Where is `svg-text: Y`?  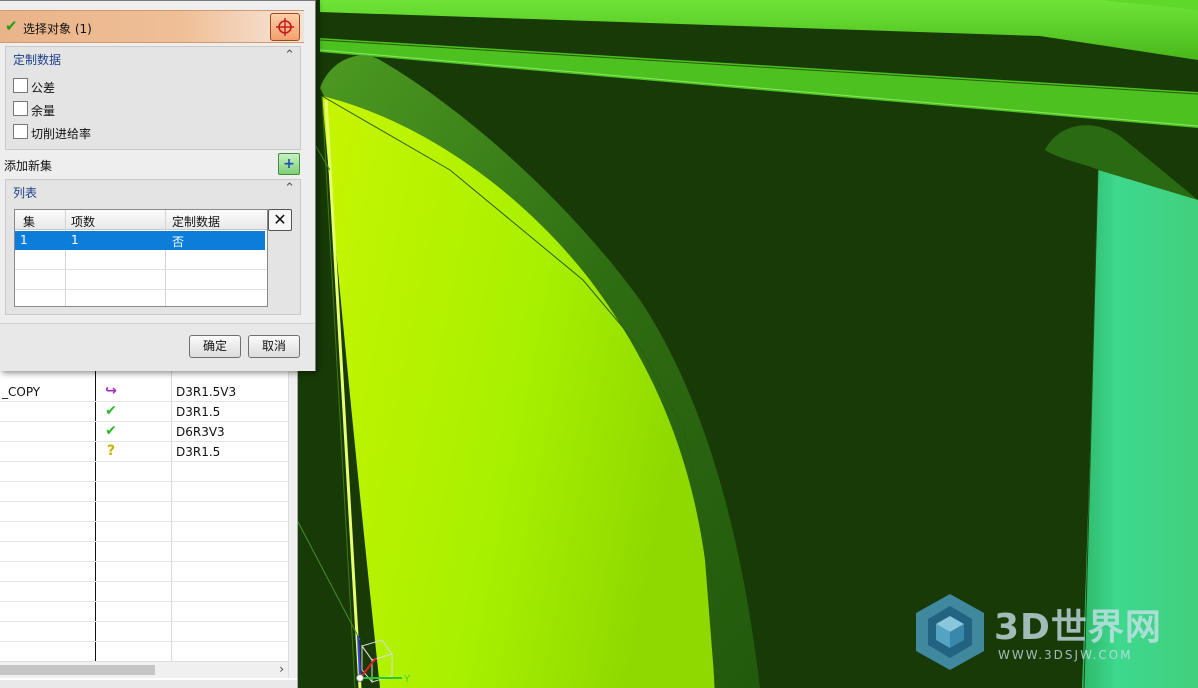
svg-text: Y is located at coordinates (407, 679).